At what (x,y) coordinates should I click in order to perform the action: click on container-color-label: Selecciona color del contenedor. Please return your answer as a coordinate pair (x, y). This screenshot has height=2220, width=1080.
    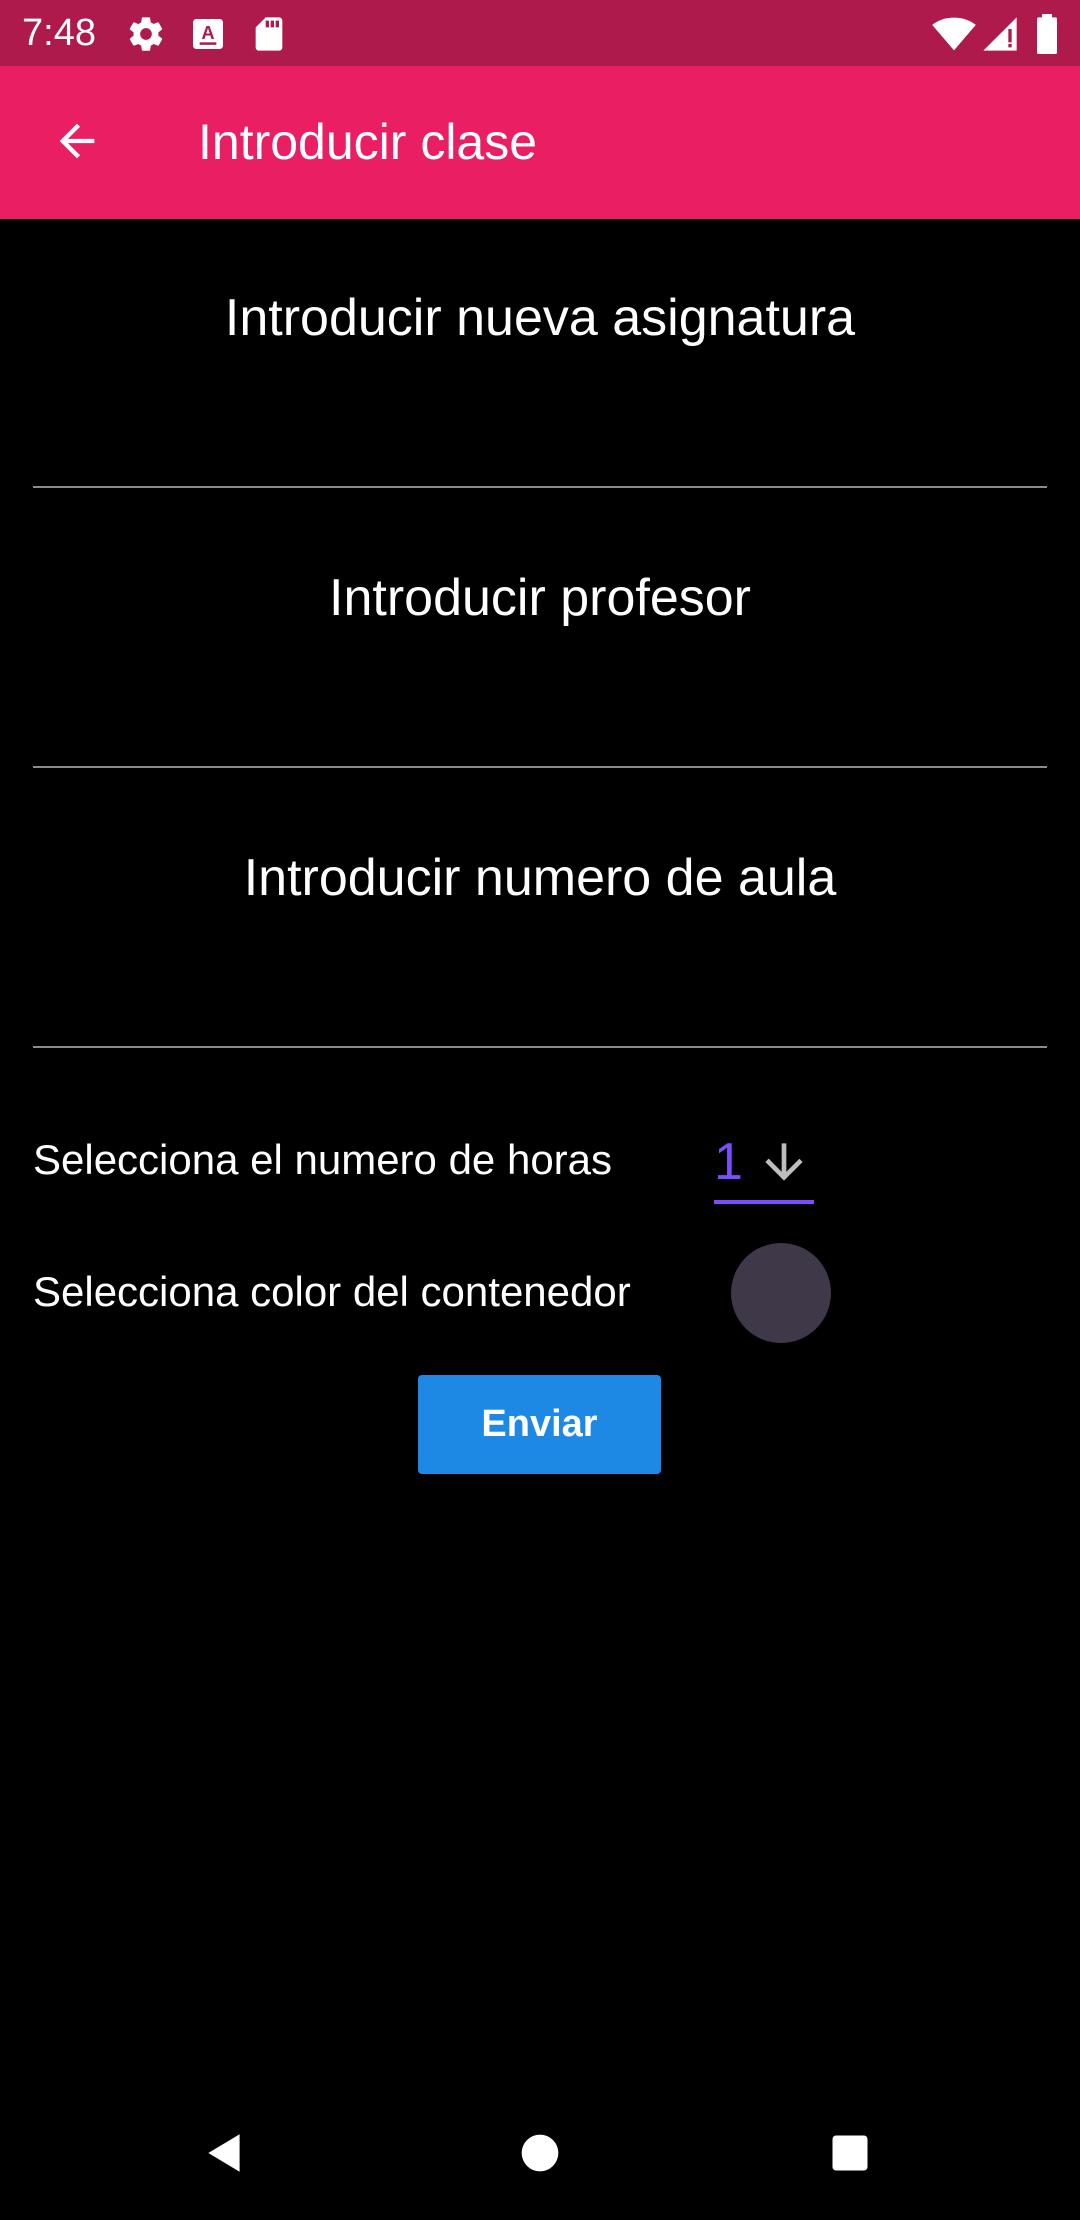
    Looking at the image, I should click on (332, 1291).